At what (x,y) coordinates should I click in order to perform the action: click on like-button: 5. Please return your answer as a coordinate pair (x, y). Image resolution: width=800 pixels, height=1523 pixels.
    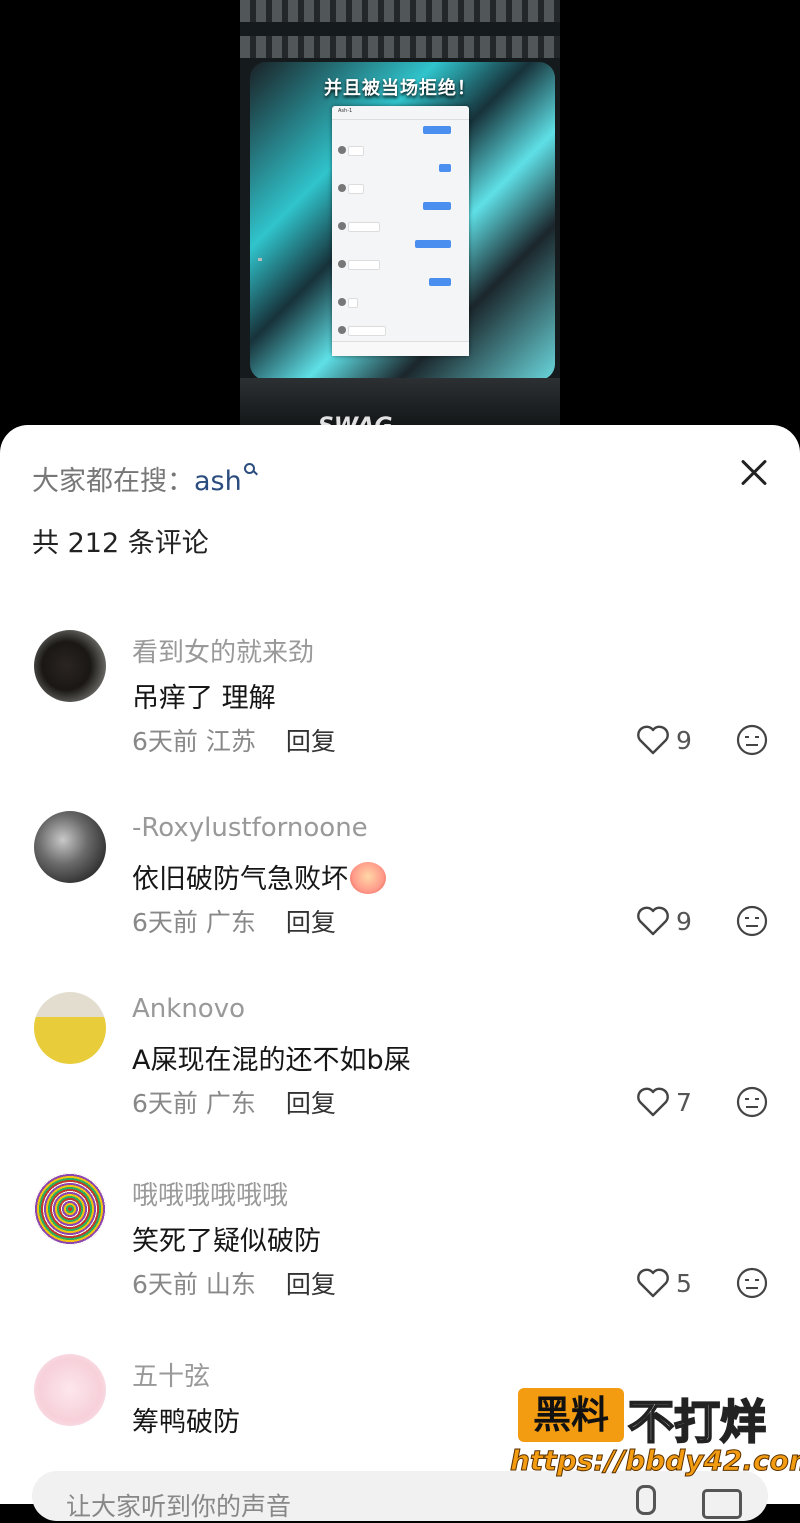
    Looking at the image, I should click on (666, 1284).